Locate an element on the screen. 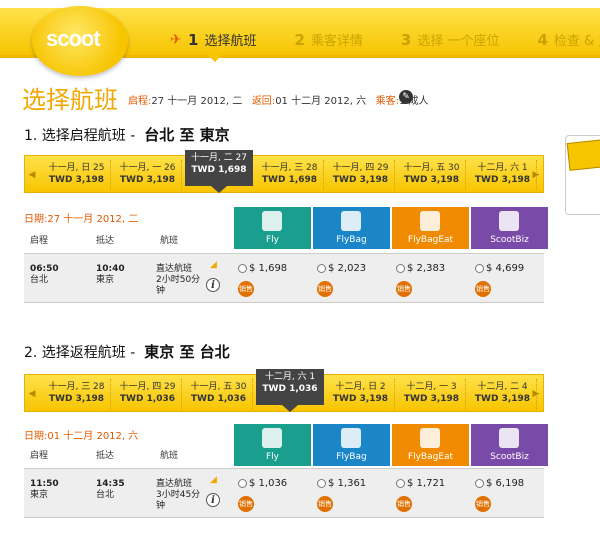 The width and height of the screenshot is (600, 538). outbound-title: 1. 选择启程航班 - 台北 至 東京 is located at coordinates (127, 135).